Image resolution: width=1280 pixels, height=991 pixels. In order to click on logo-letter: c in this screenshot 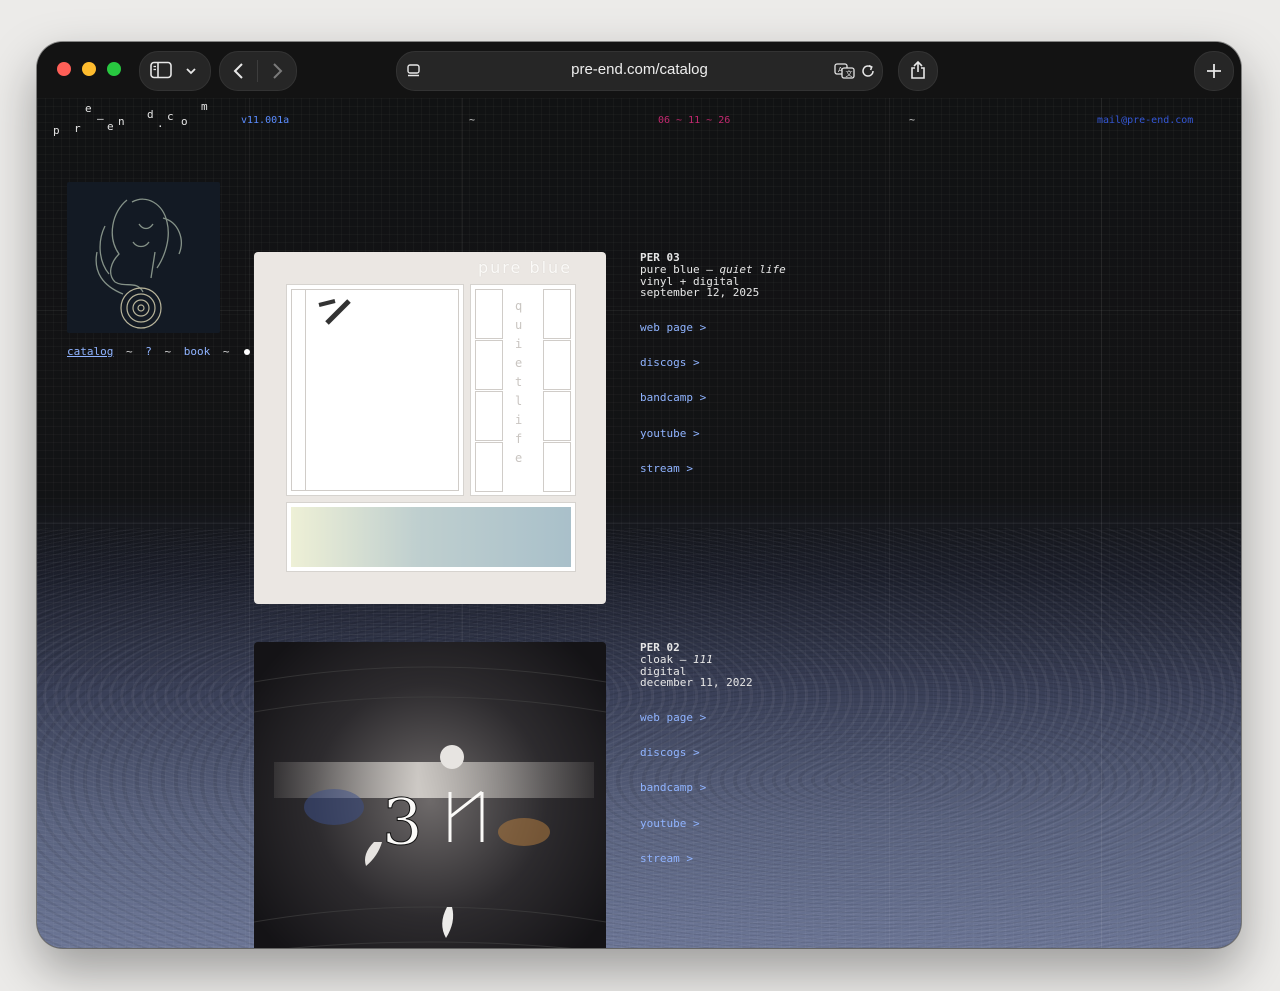, I will do `click(170, 116)`.